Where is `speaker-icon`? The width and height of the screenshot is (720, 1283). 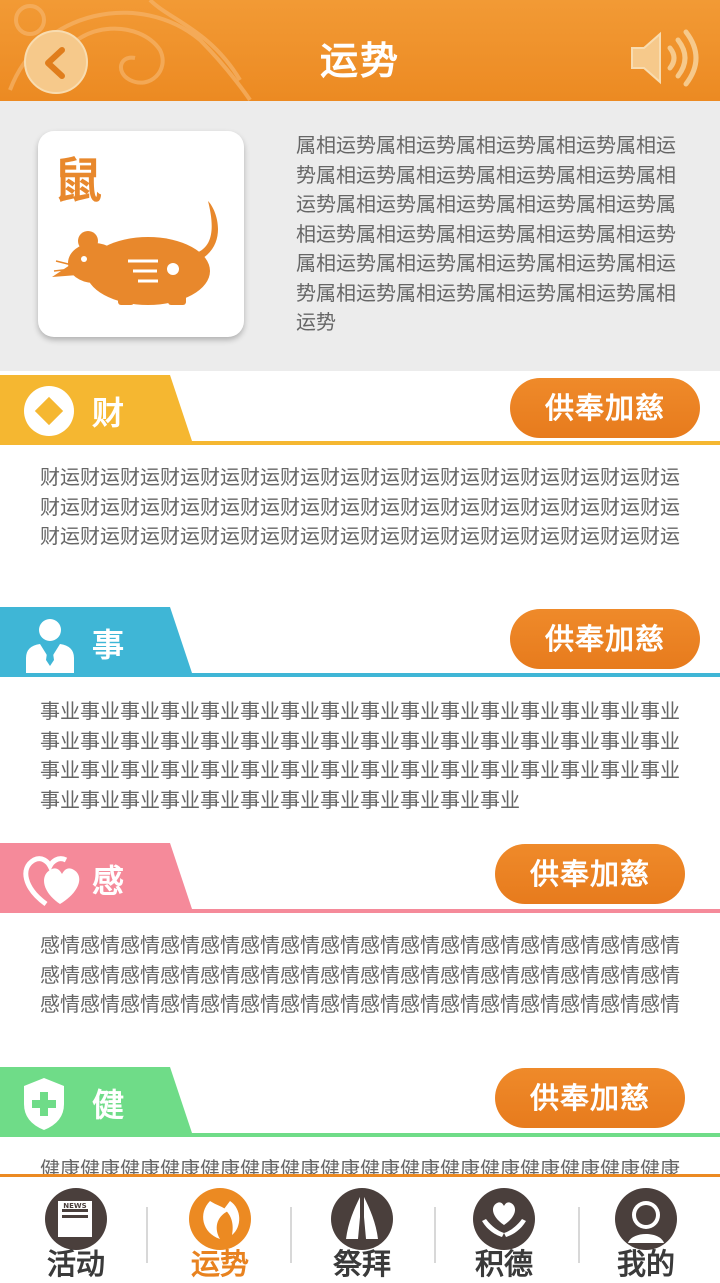
speaker-icon is located at coordinates (665, 58).